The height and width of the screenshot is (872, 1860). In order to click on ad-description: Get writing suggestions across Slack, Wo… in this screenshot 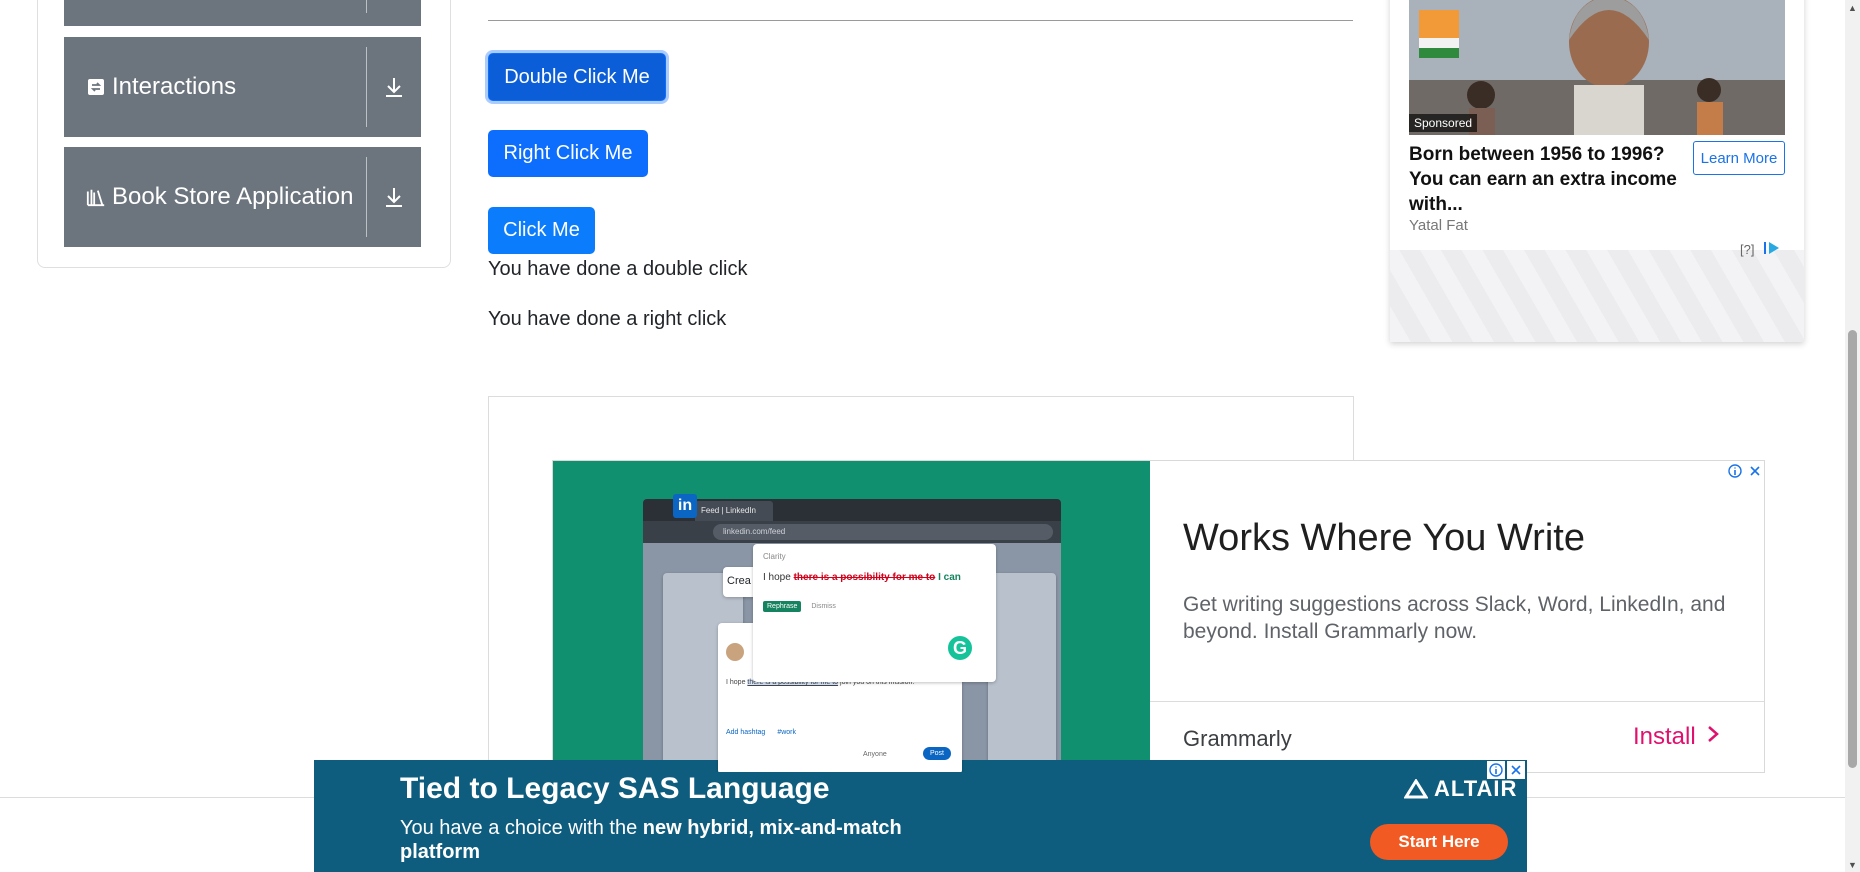, I will do `click(1454, 618)`.